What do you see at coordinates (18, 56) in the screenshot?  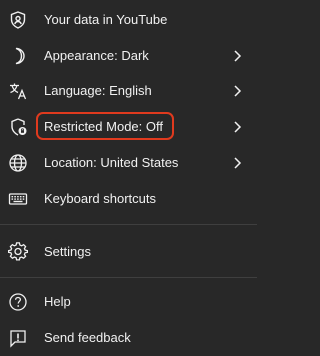 I see `moon-icon` at bounding box center [18, 56].